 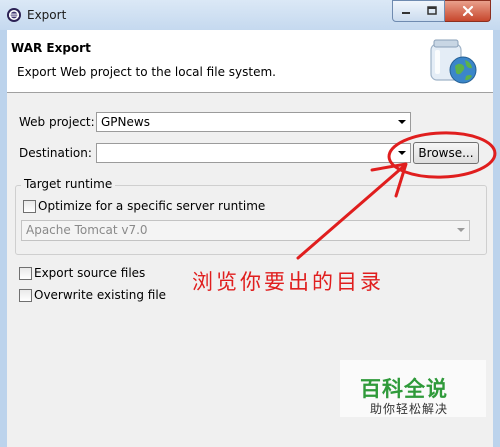 What do you see at coordinates (51, 48) in the screenshot?
I see `wizard-title: WAR Export` at bounding box center [51, 48].